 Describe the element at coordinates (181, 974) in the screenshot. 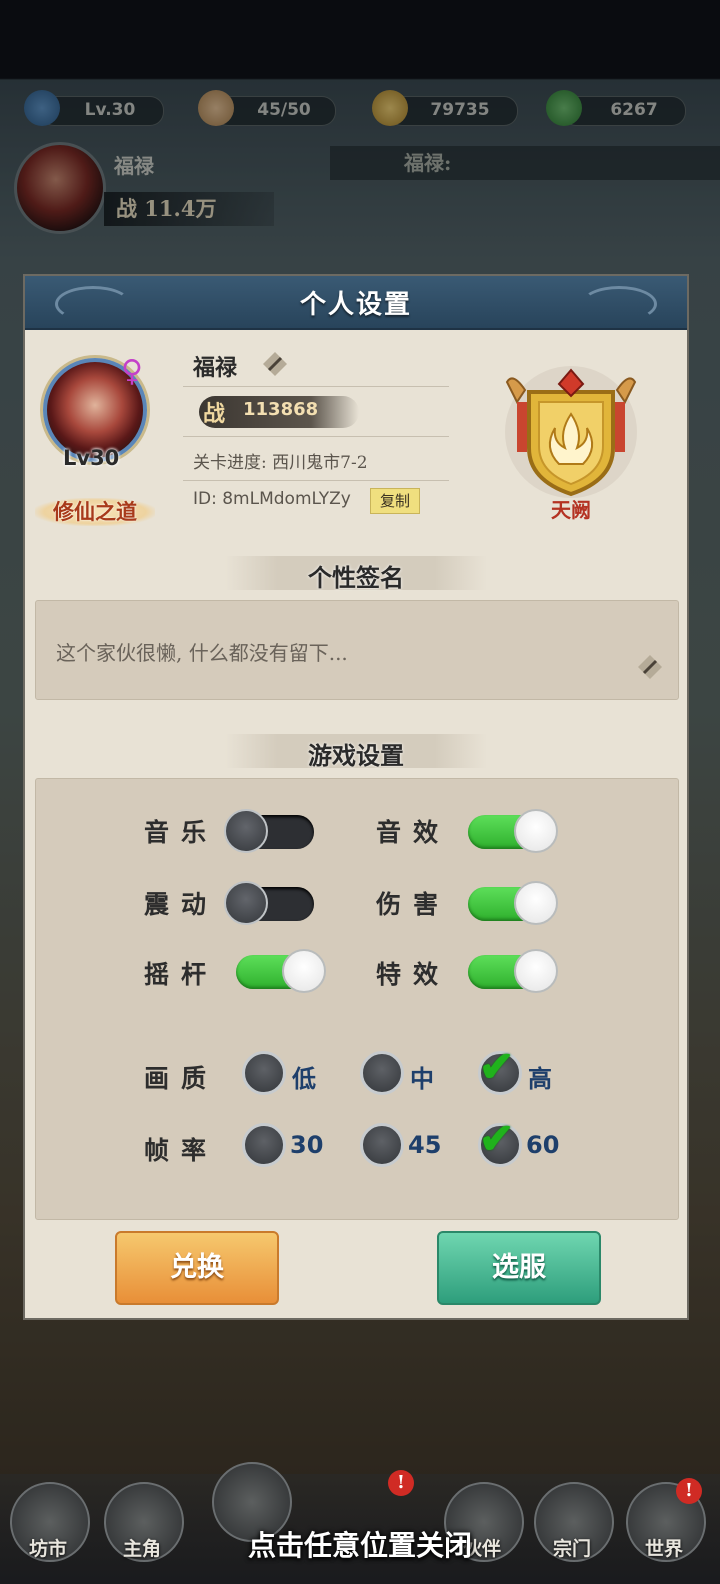

I see `joystick-label: 摇杆` at that location.